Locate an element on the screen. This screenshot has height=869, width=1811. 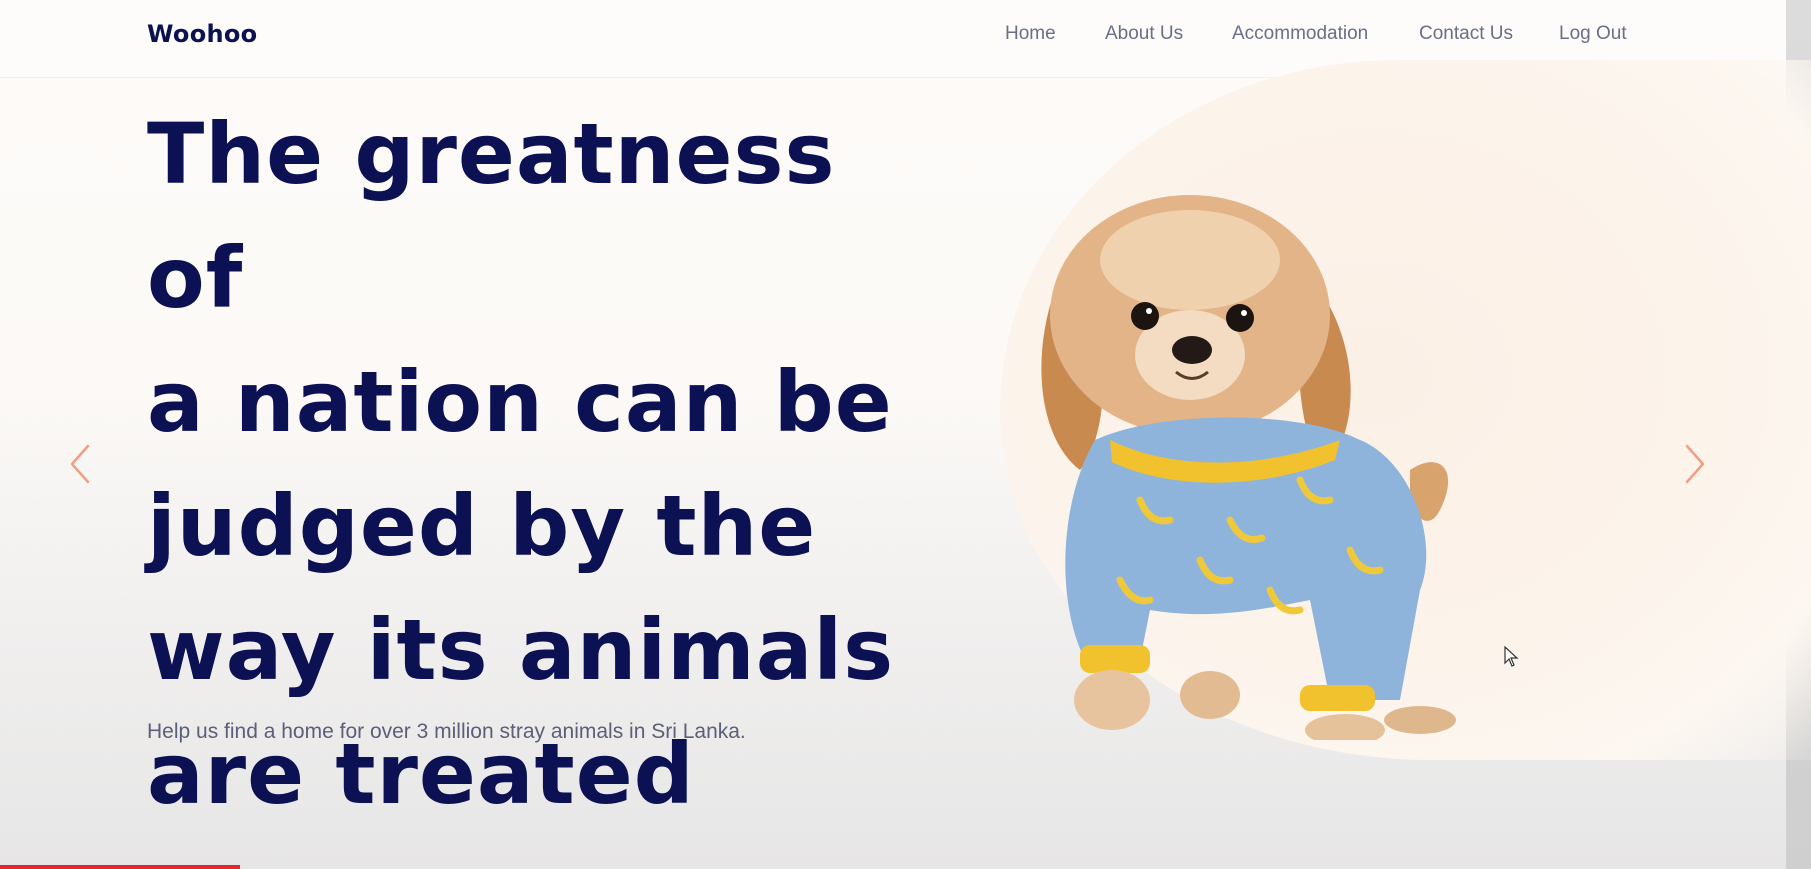
nav-contact-link: Contact Us is located at coordinates (1466, 34).